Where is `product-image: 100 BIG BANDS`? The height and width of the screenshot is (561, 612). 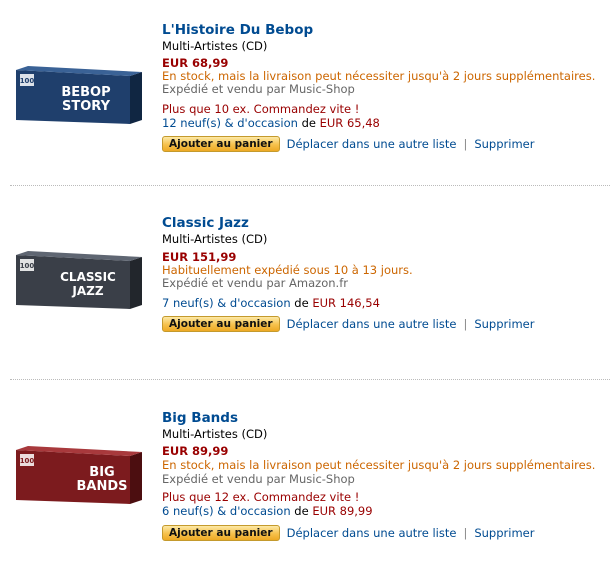 product-image: 100 BIG BANDS is located at coordinates (78, 476).